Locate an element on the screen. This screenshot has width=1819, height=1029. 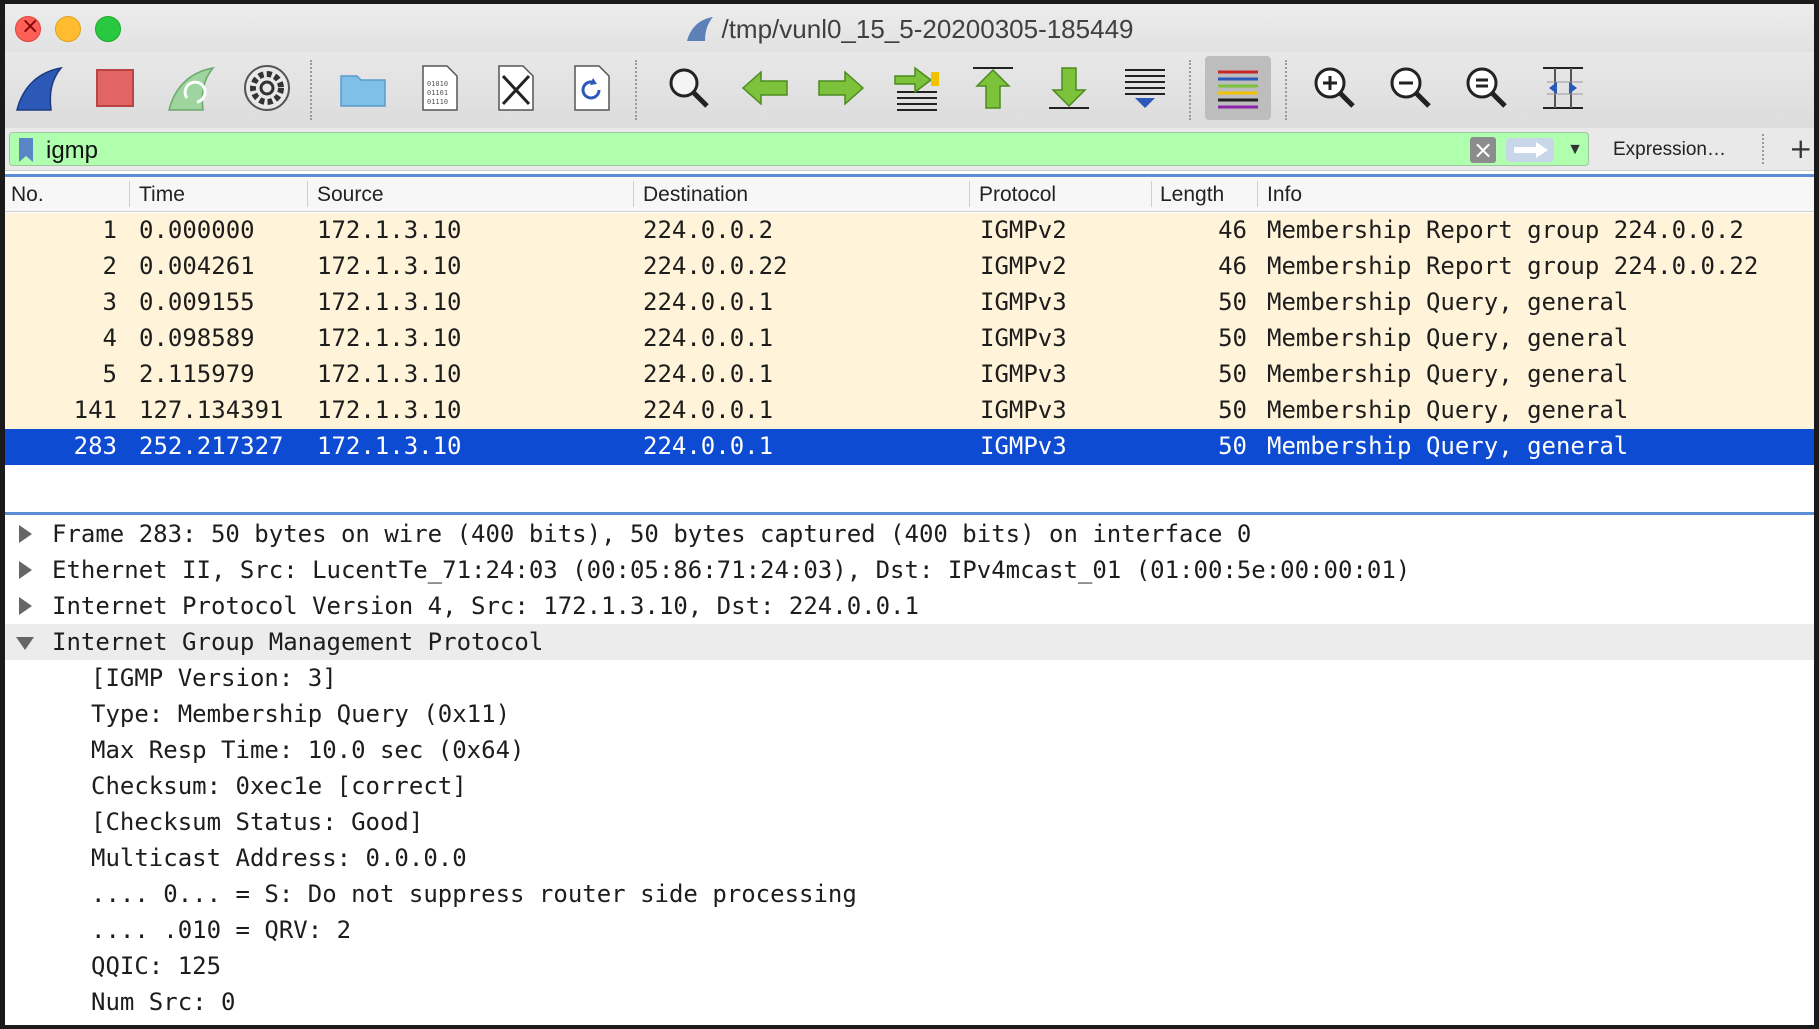
cell-no: 2 is located at coordinates (109, 266).